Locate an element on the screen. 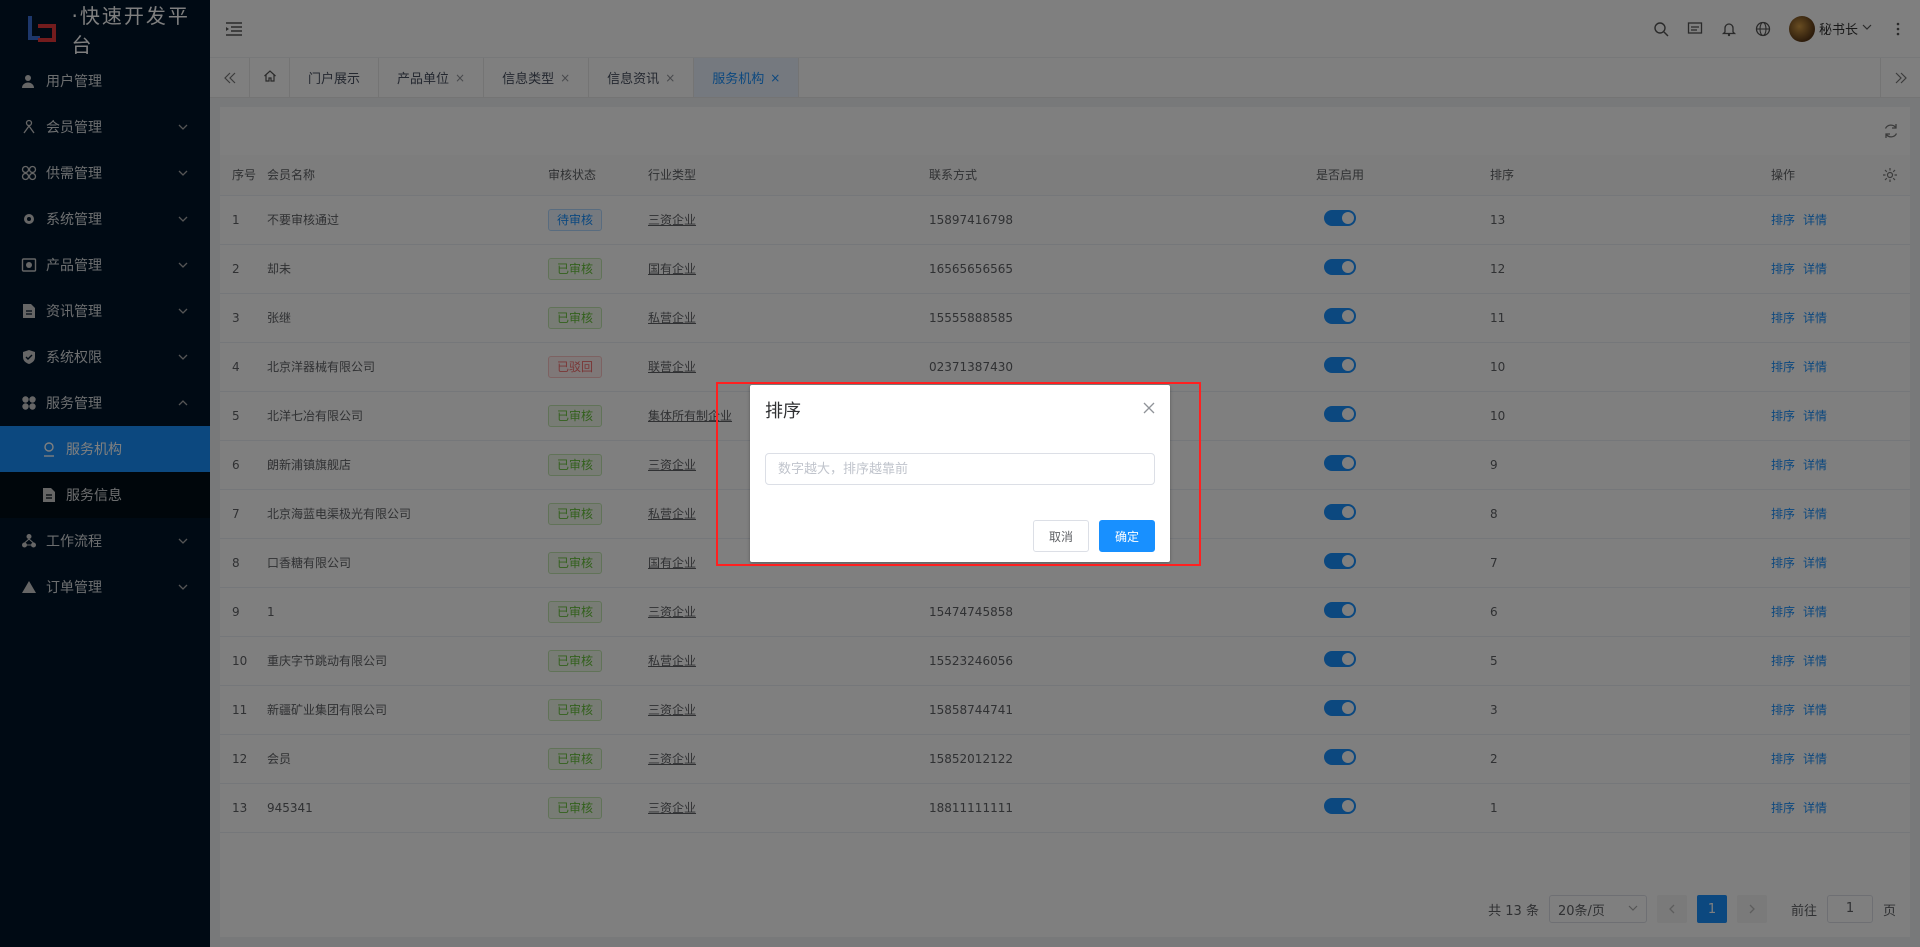  cancel-button: 取消 is located at coordinates (1061, 536).